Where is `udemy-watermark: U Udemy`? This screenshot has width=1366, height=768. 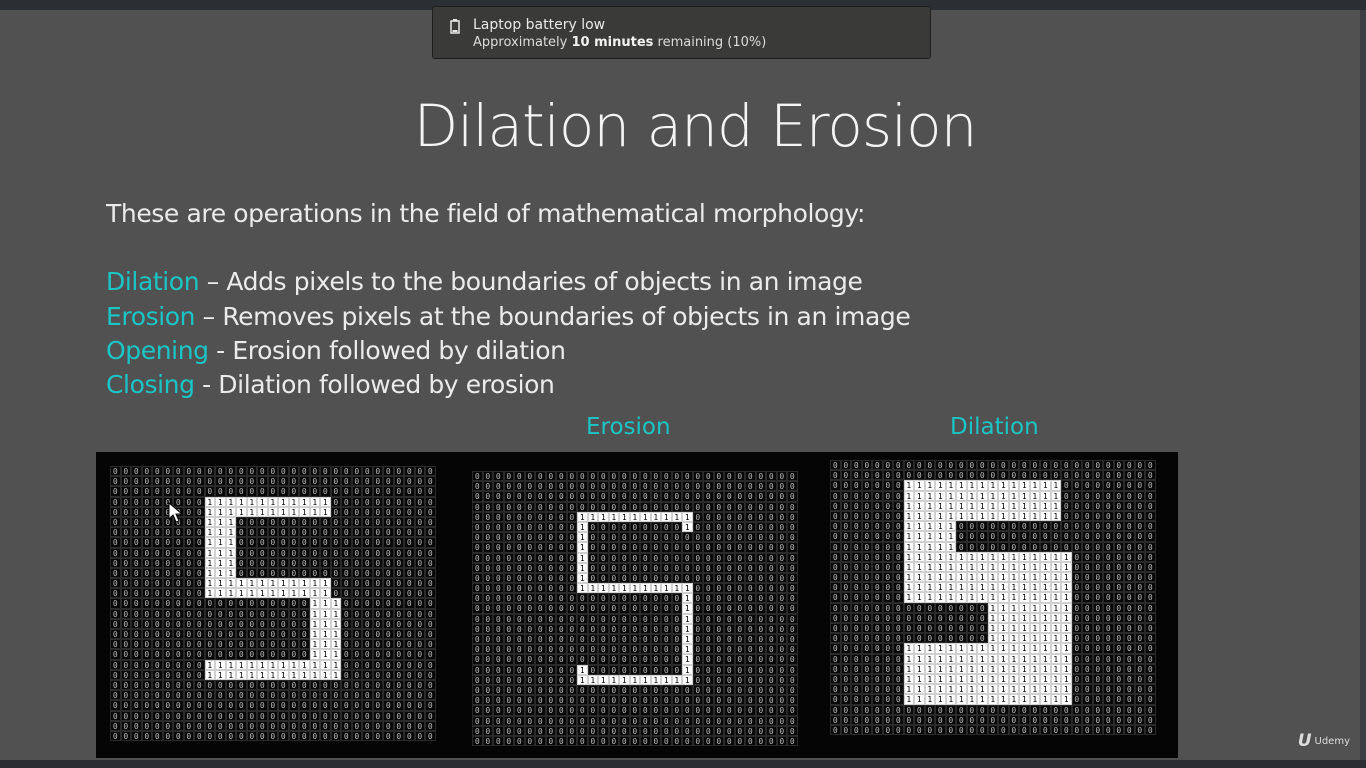 udemy-watermark: U Udemy is located at coordinates (1324, 741).